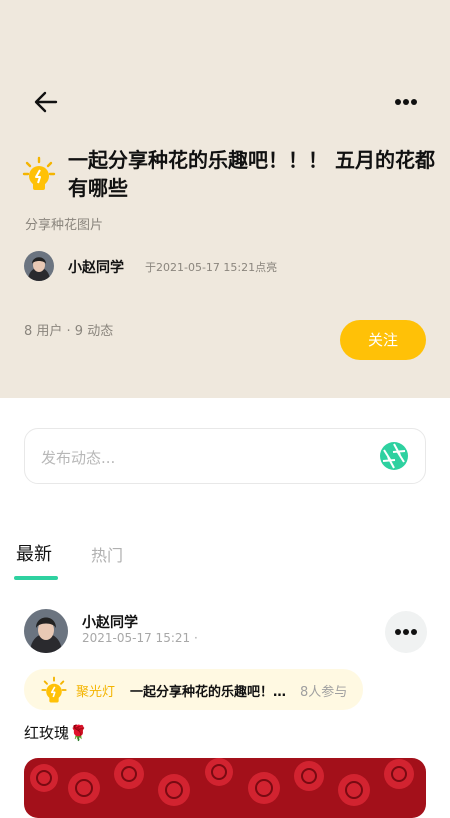  I want to click on post-author-name: 小赵同学, so click(110, 622).